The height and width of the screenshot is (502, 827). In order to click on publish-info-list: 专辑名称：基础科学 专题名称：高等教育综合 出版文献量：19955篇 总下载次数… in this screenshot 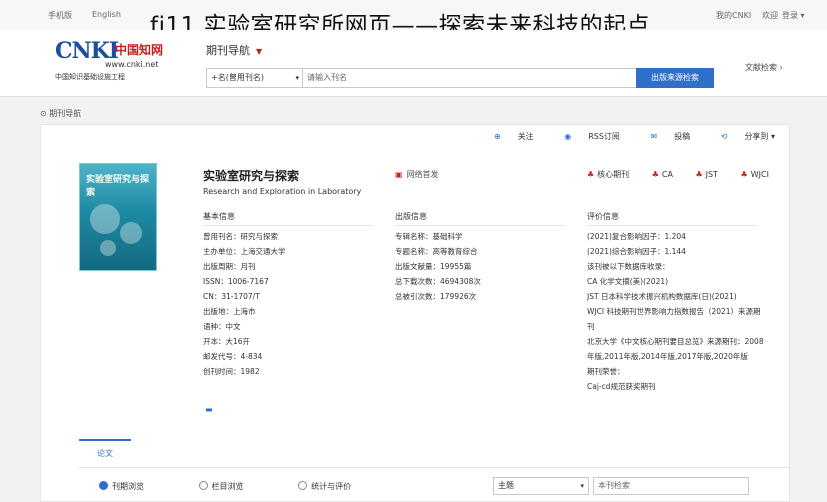, I will do `click(438, 266)`.